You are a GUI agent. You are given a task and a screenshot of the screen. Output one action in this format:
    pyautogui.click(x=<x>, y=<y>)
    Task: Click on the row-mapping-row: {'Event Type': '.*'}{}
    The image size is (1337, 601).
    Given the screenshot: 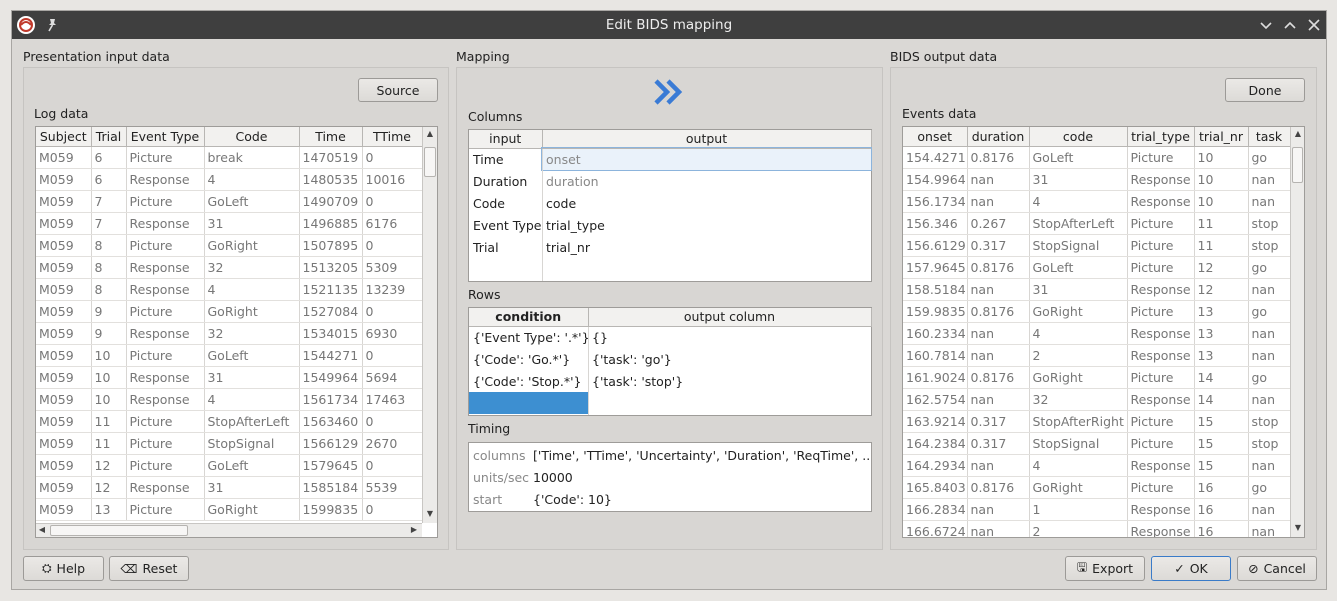 What is the action you would take?
    pyautogui.click(x=670, y=337)
    